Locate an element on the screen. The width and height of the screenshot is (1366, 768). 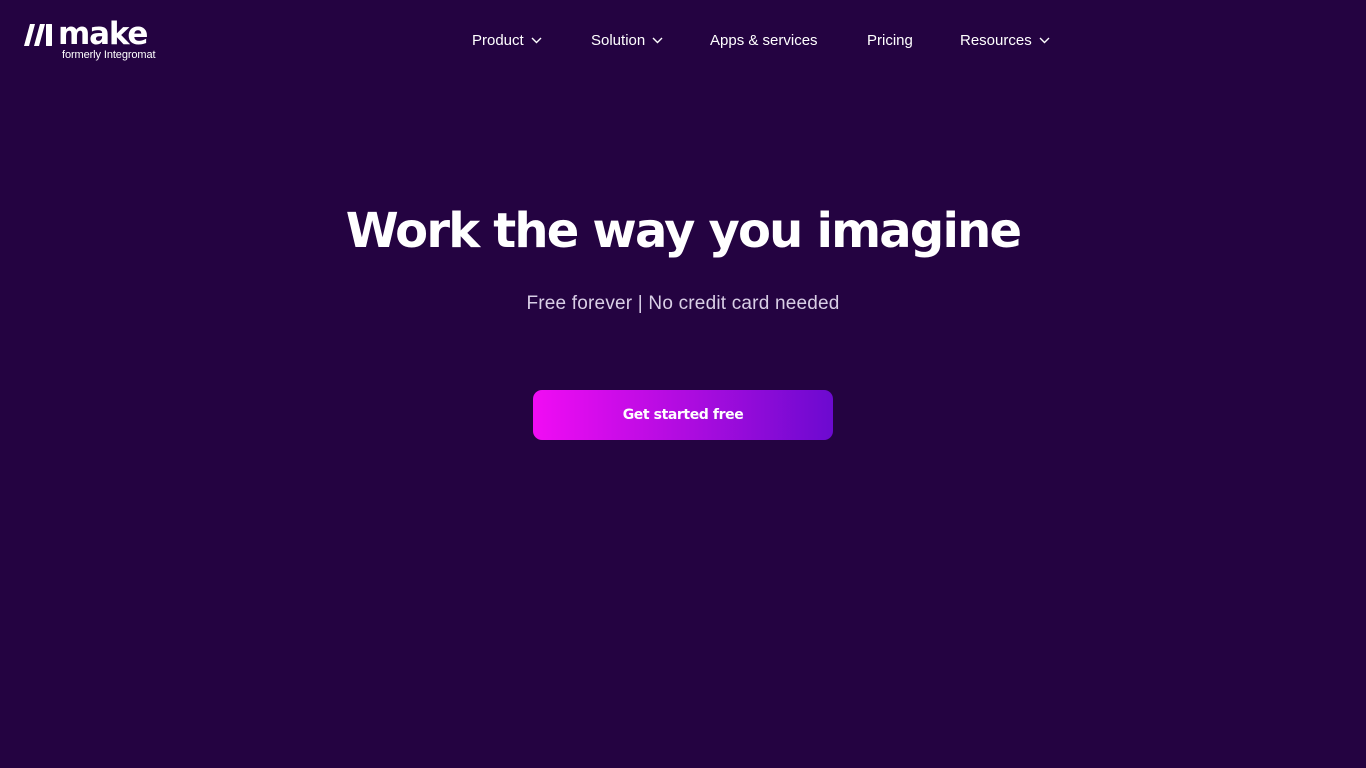
nav-item-apps-services: Apps & services is located at coordinates (764, 40).